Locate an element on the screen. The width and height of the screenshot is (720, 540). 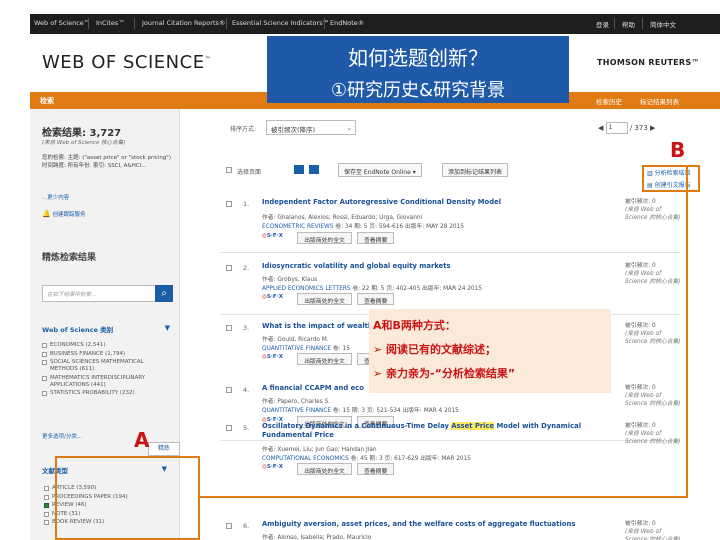
topbar-link-jcr: Journal Citation Reports® is located at coordinates (183, 23).